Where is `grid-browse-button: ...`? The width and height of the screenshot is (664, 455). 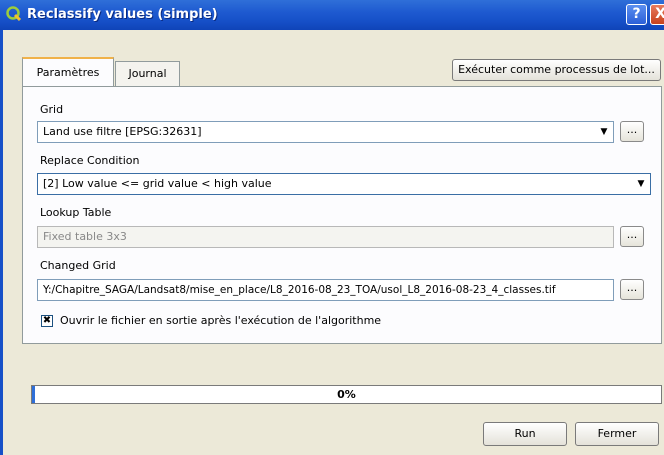 grid-browse-button: ... is located at coordinates (632, 131).